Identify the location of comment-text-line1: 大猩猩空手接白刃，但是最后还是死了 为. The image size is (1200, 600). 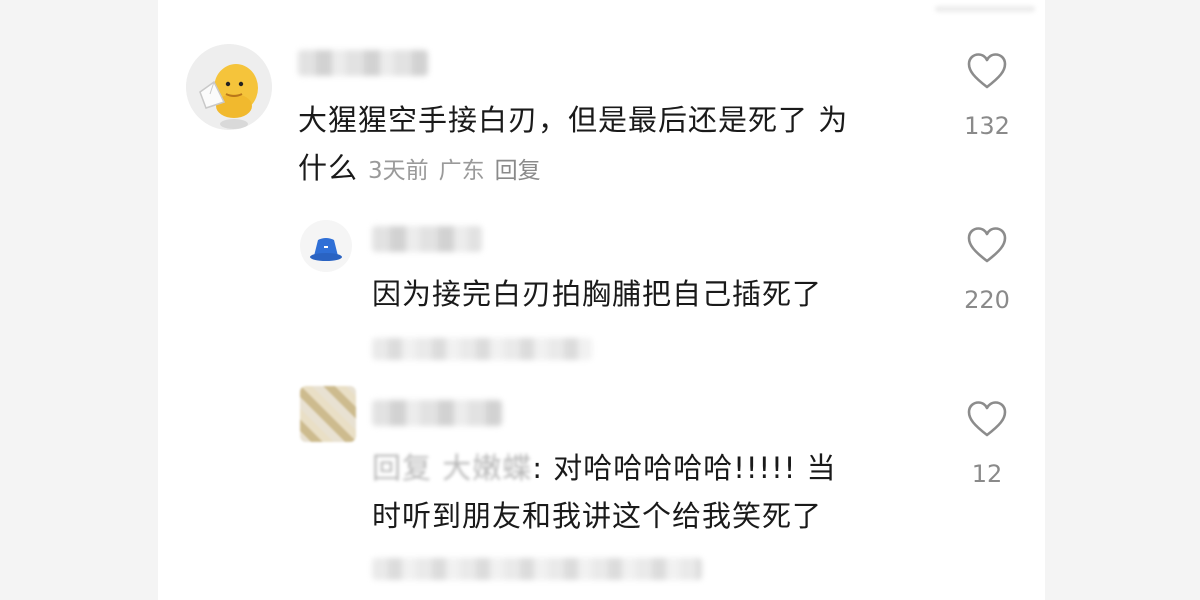
(573, 120).